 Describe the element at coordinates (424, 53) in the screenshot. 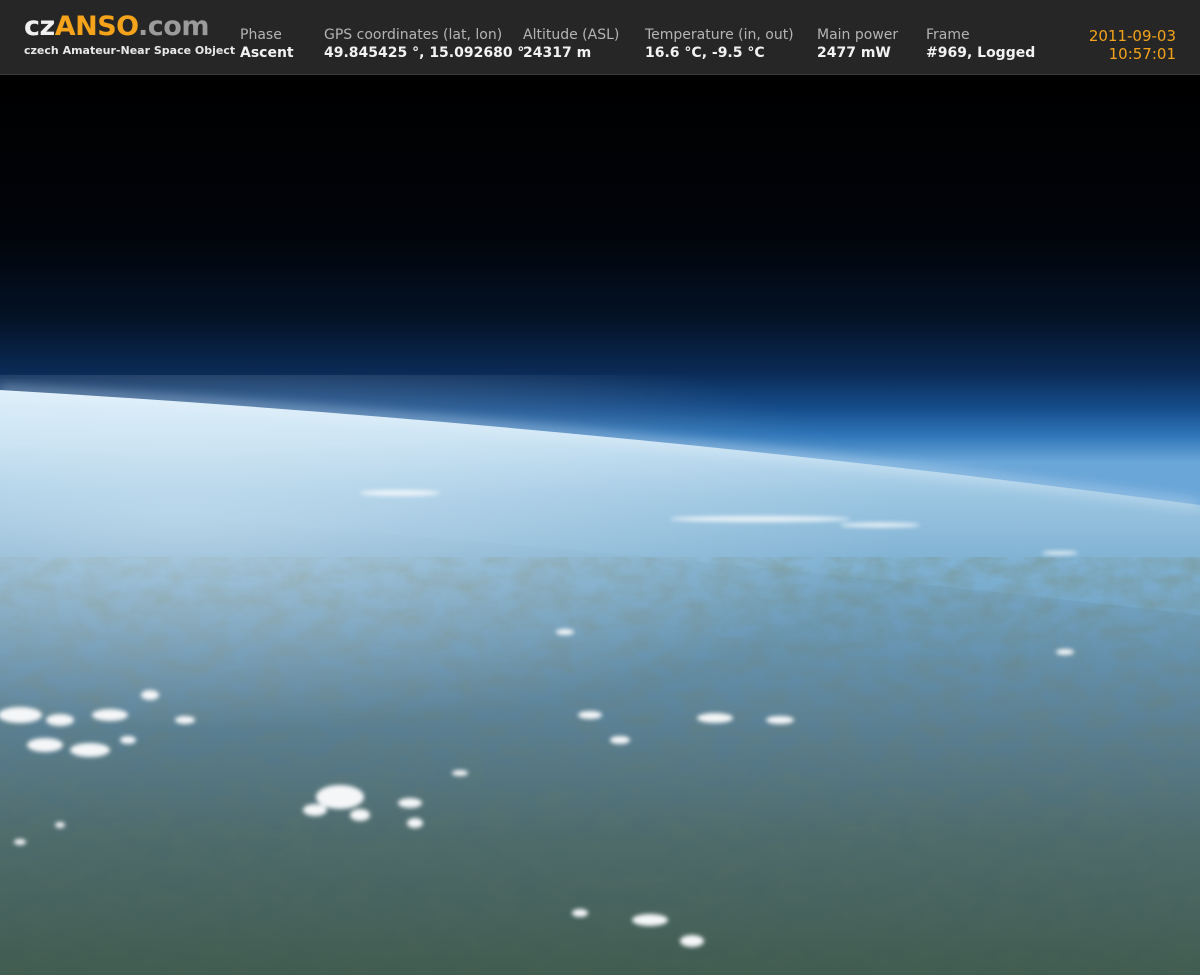

I see `field-value: 49.845425 °, 15.092680 °` at that location.